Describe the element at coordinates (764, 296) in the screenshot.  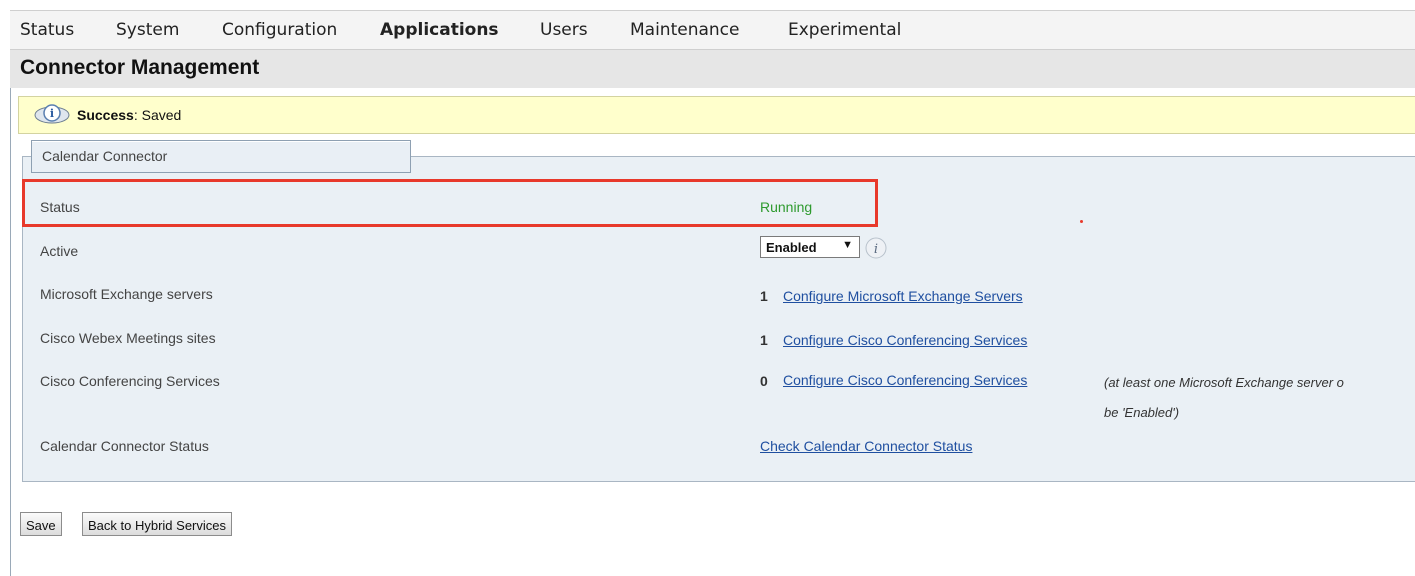
I see `exchange-count: 1` at that location.